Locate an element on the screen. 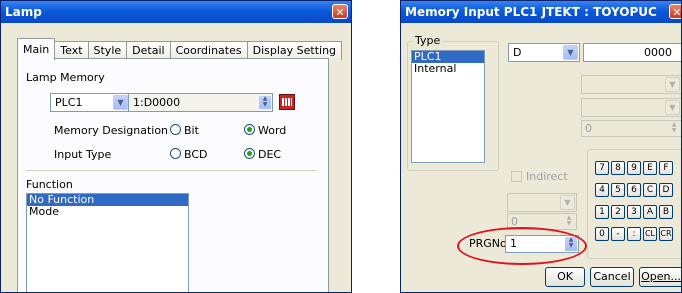 The width and height of the screenshot is (682, 293). ok-button: OK is located at coordinates (565, 277).